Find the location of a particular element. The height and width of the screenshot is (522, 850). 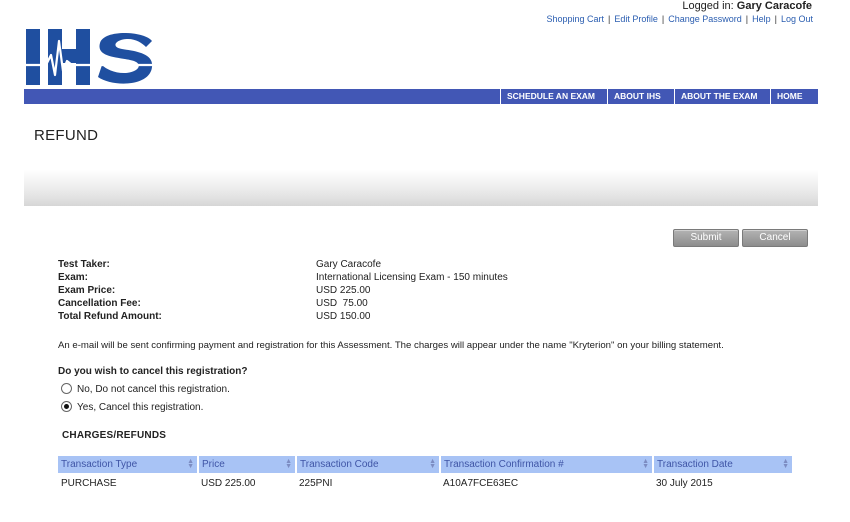

logged-in-label: Logged in: is located at coordinates (708, 6).